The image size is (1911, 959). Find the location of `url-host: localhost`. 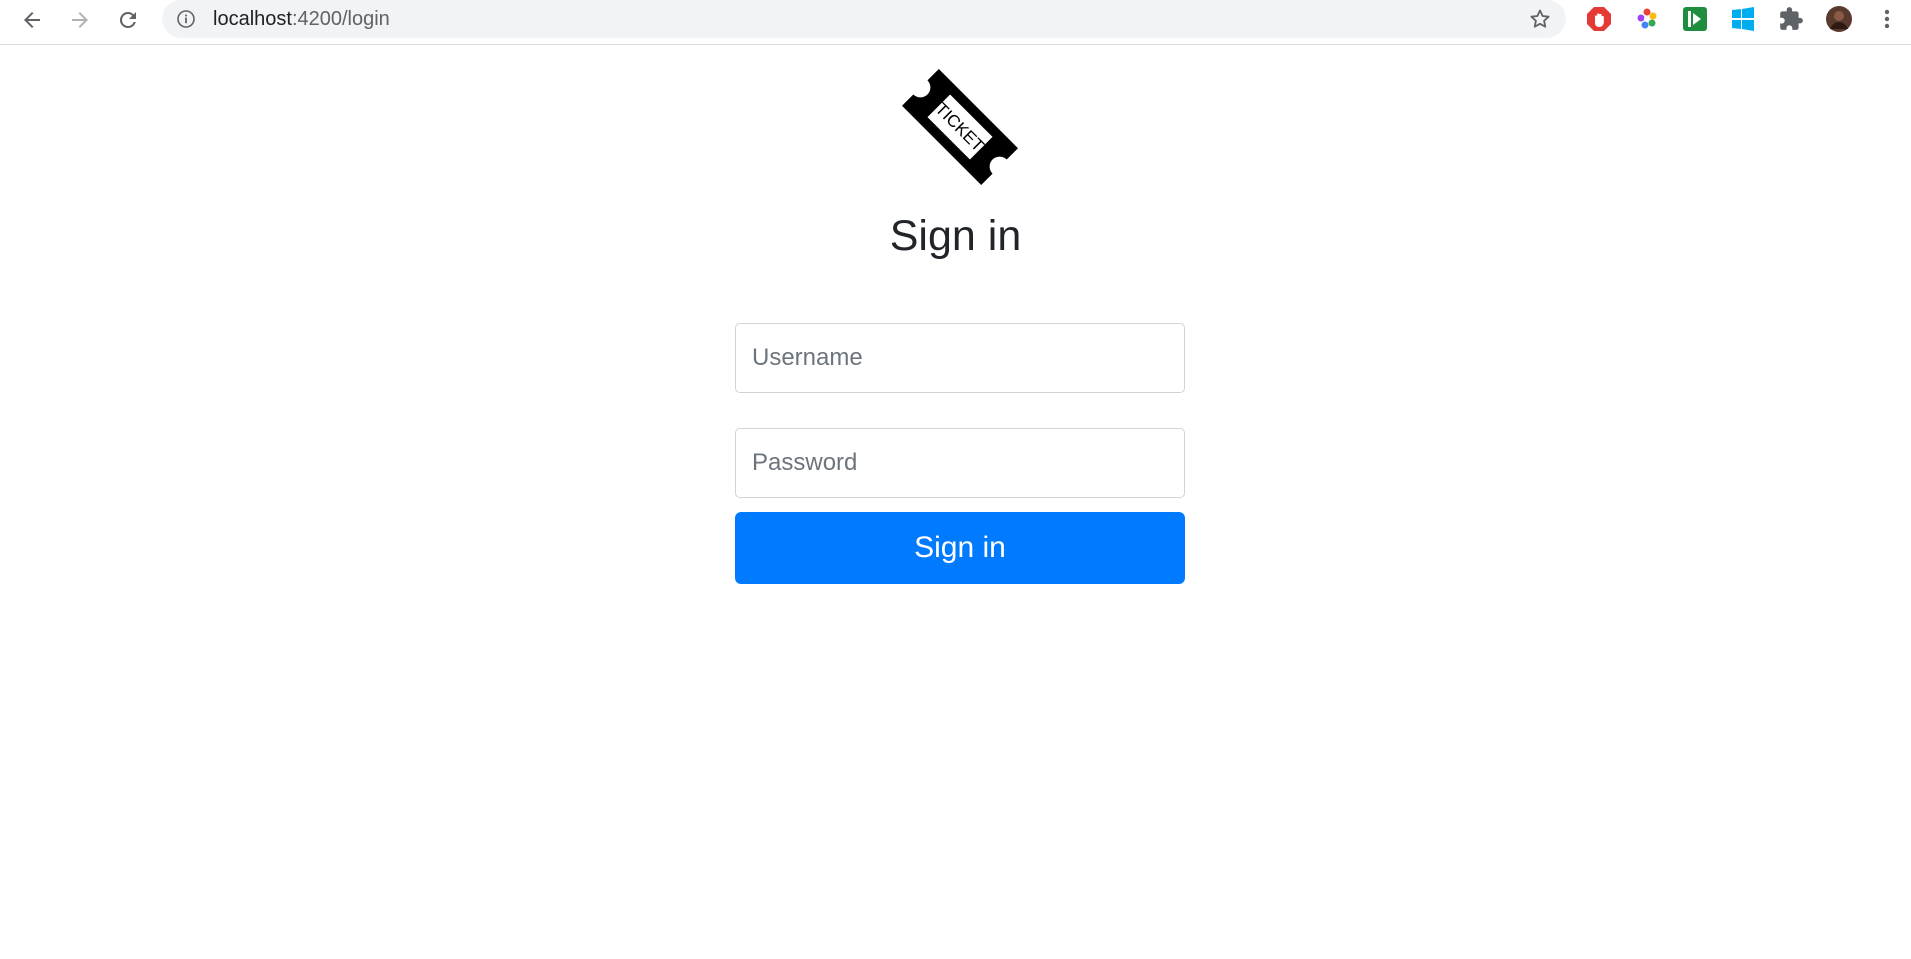

url-host: localhost is located at coordinates (252, 19).